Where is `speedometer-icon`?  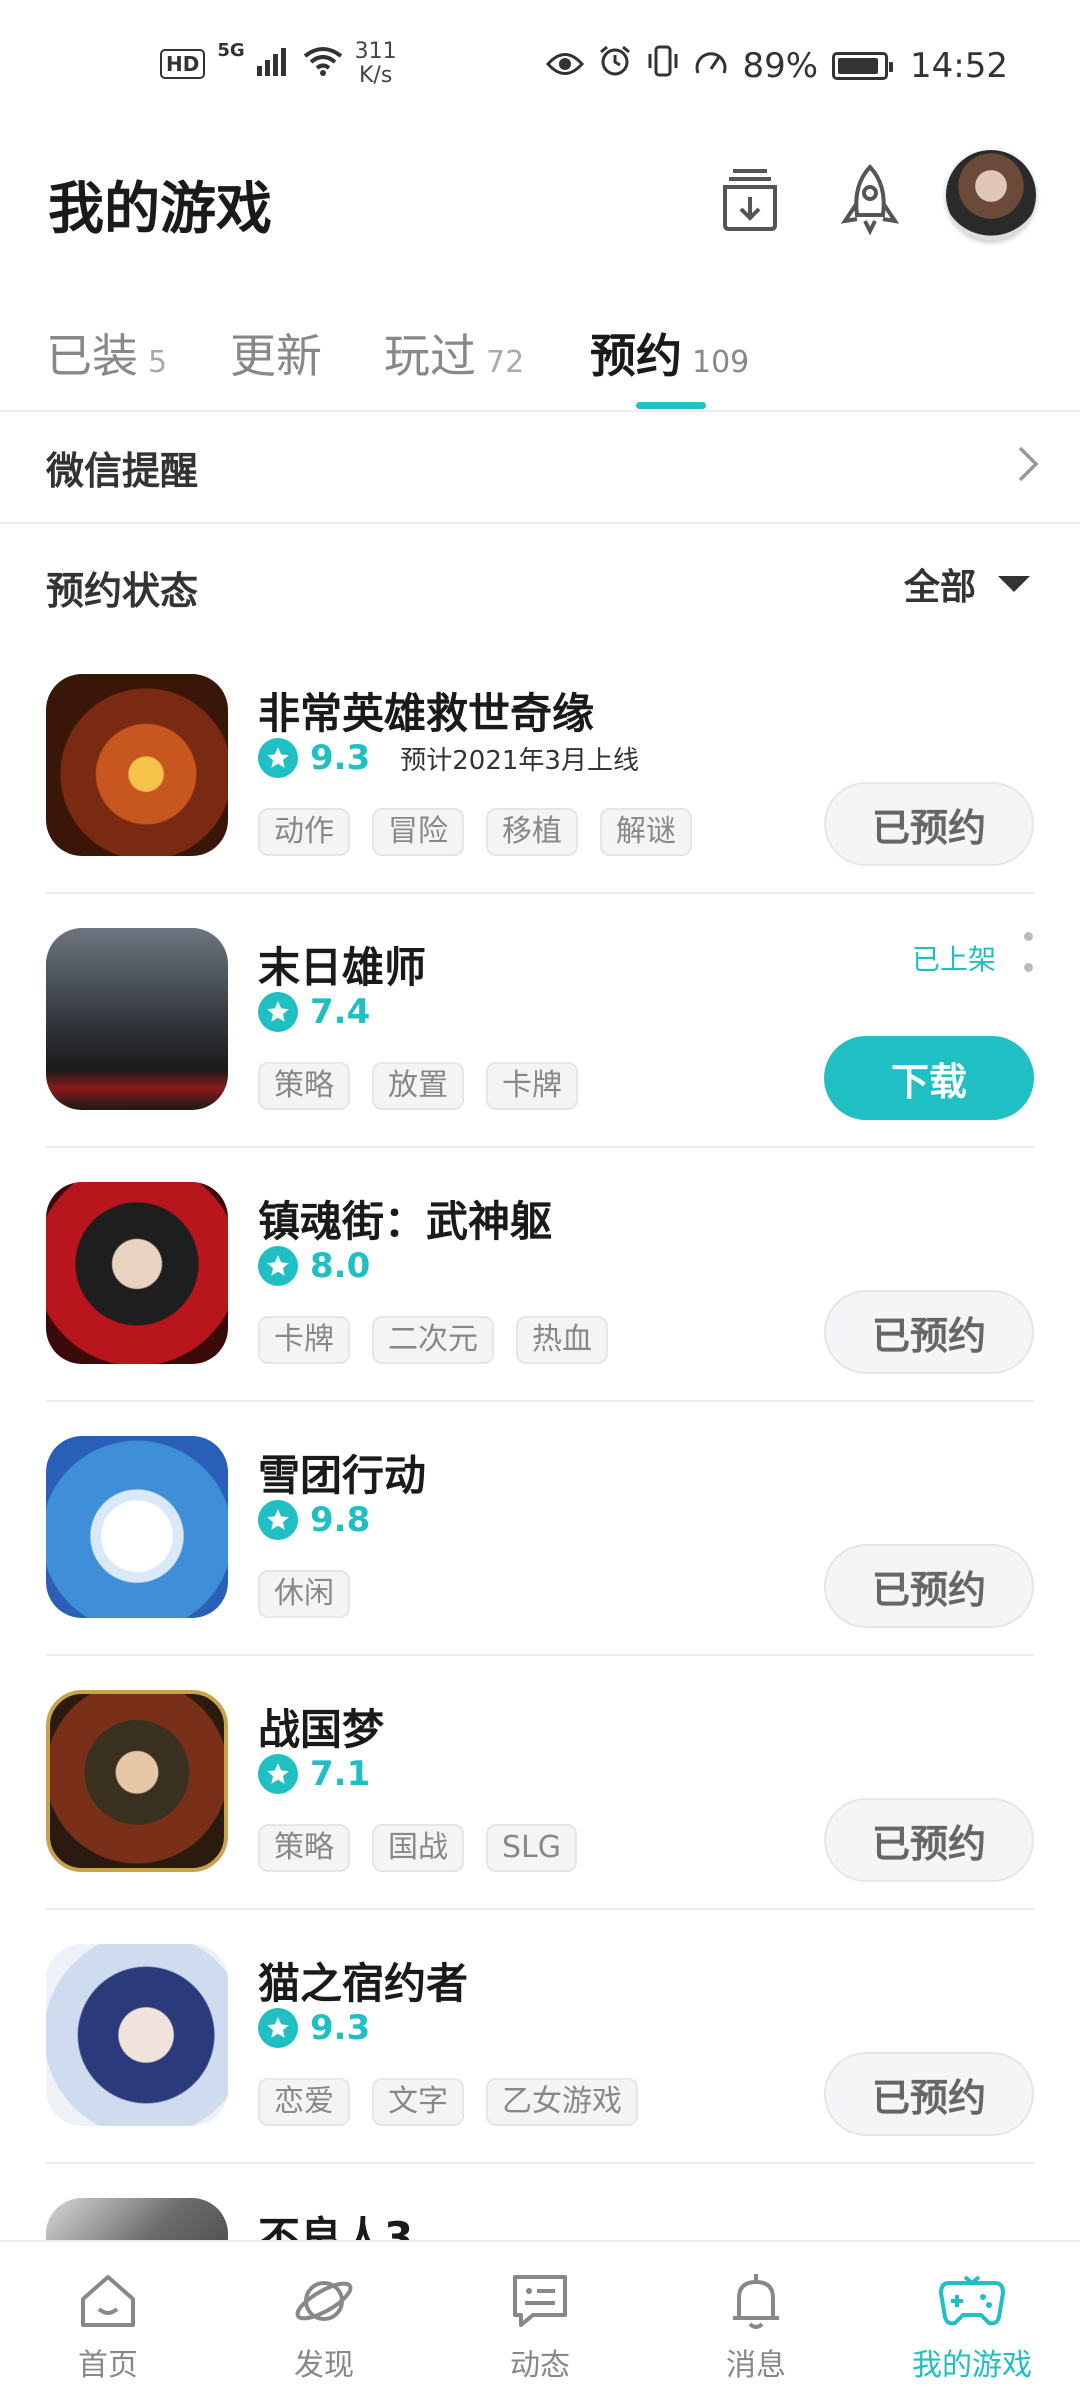
speedometer-icon is located at coordinates (711, 66).